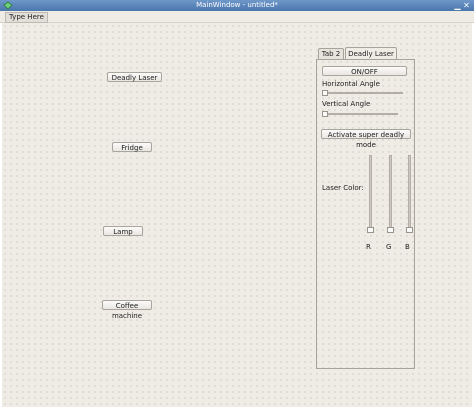 This screenshot has width=474, height=409. What do you see at coordinates (389, 247) in the screenshot?
I see `green-label: G` at bounding box center [389, 247].